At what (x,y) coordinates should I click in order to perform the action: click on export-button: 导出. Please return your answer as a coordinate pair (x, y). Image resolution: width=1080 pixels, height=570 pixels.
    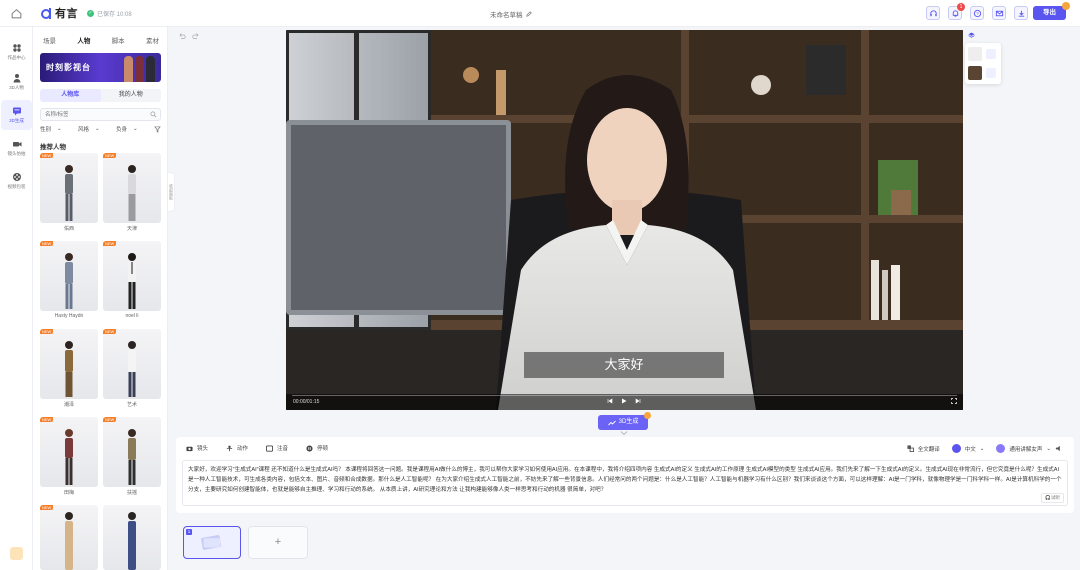
    Looking at the image, I should click on (1051, 11).